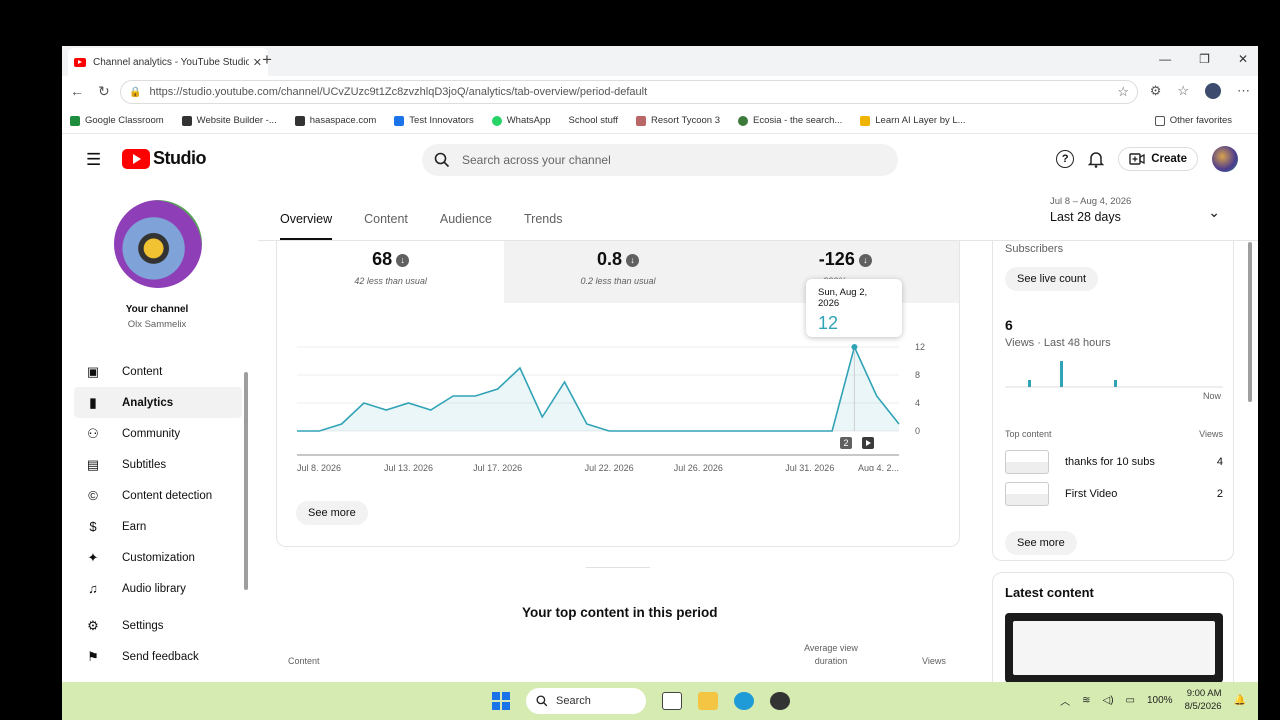  What do you see at coordinates (158, 526) in the screenshot?
I see `sidebar-item-earn: $ Earn` at bounding box center [158, 526].